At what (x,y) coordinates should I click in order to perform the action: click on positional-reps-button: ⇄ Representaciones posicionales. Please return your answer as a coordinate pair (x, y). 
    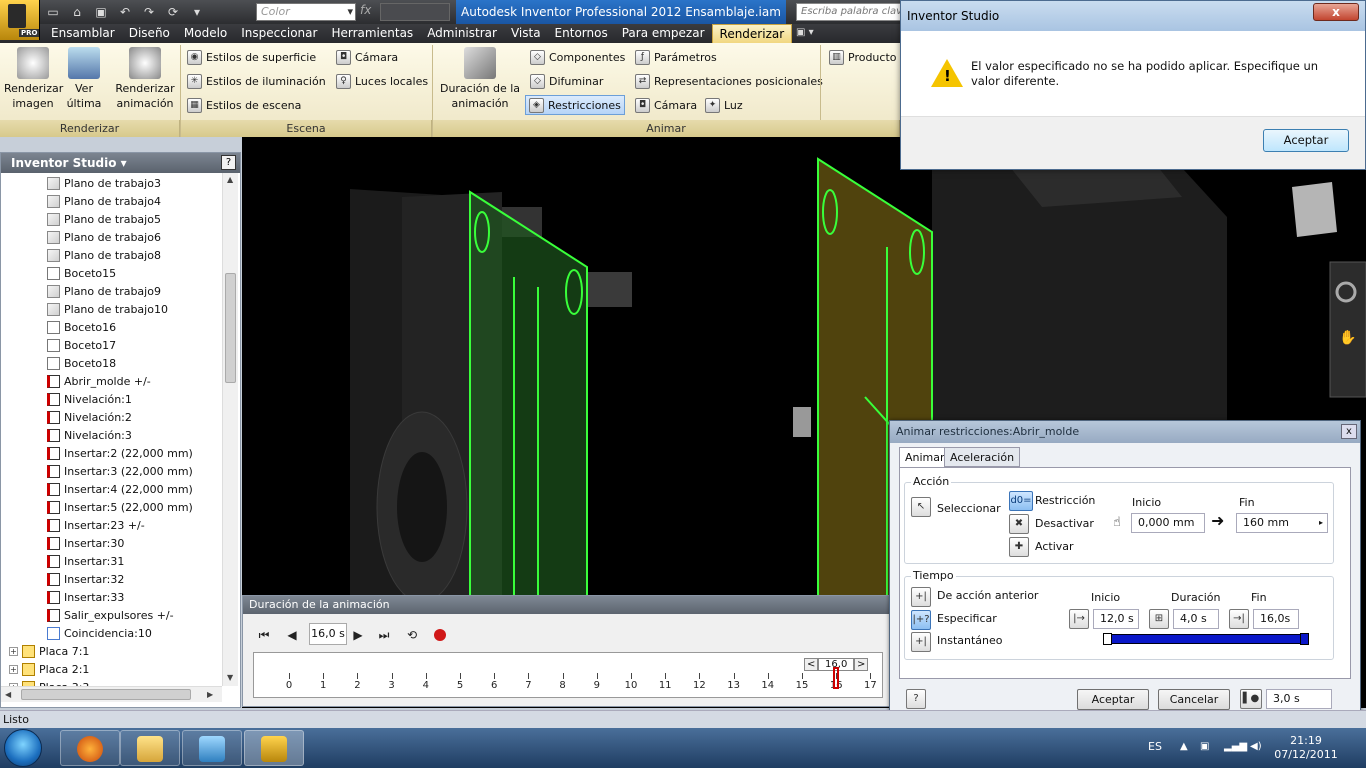
    Looking at the image, I should click on (729, 81).